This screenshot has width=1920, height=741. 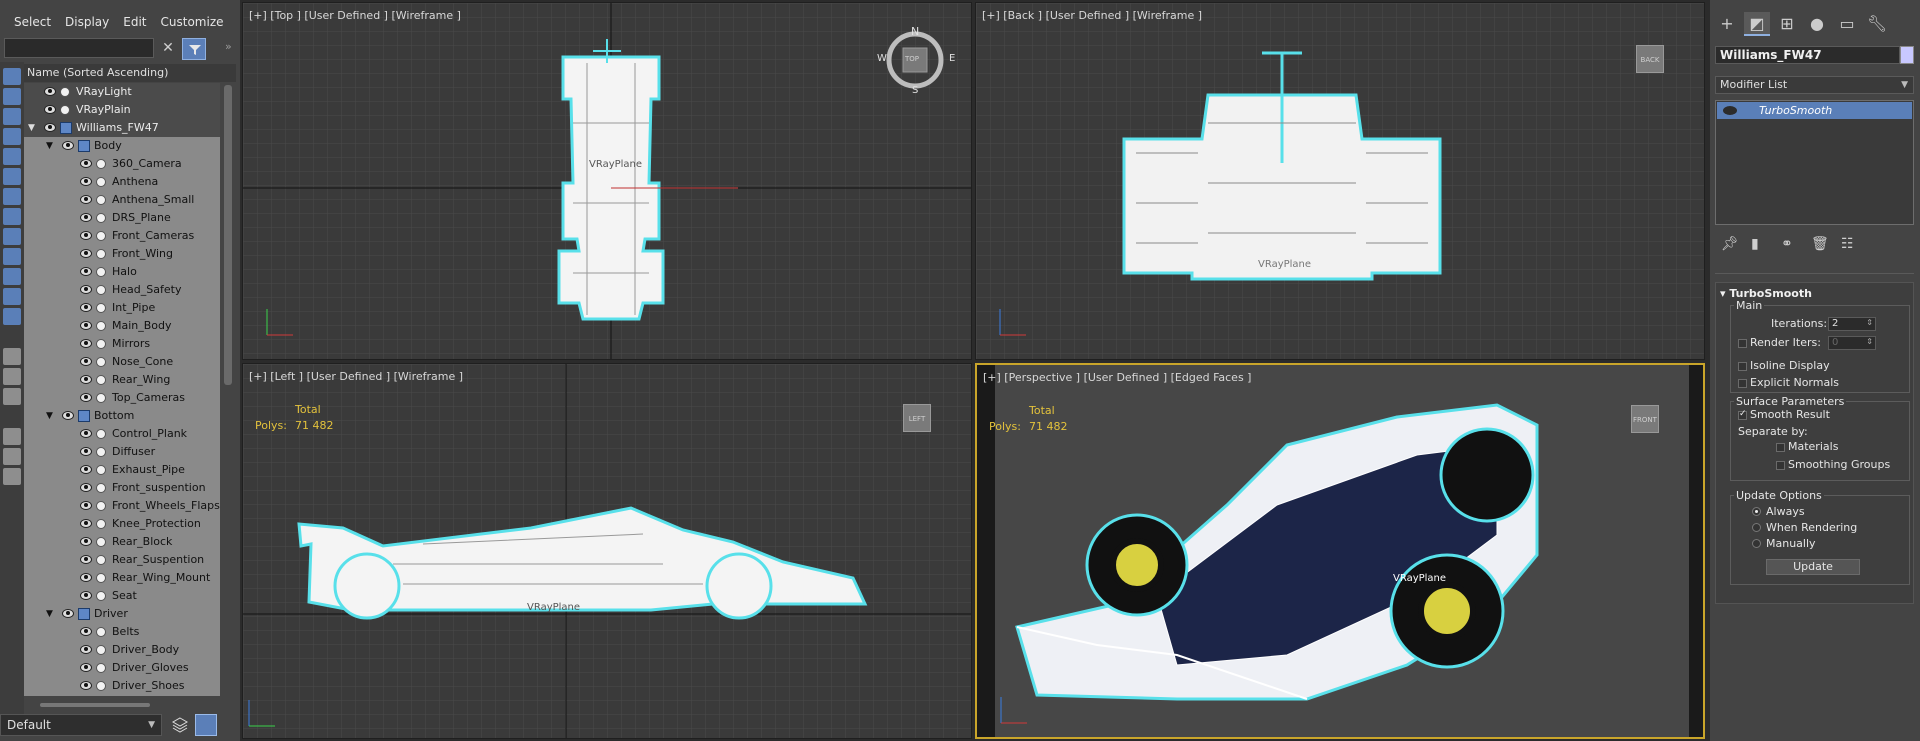 I want to click on display-all-icon, so click(x=12, y=356).